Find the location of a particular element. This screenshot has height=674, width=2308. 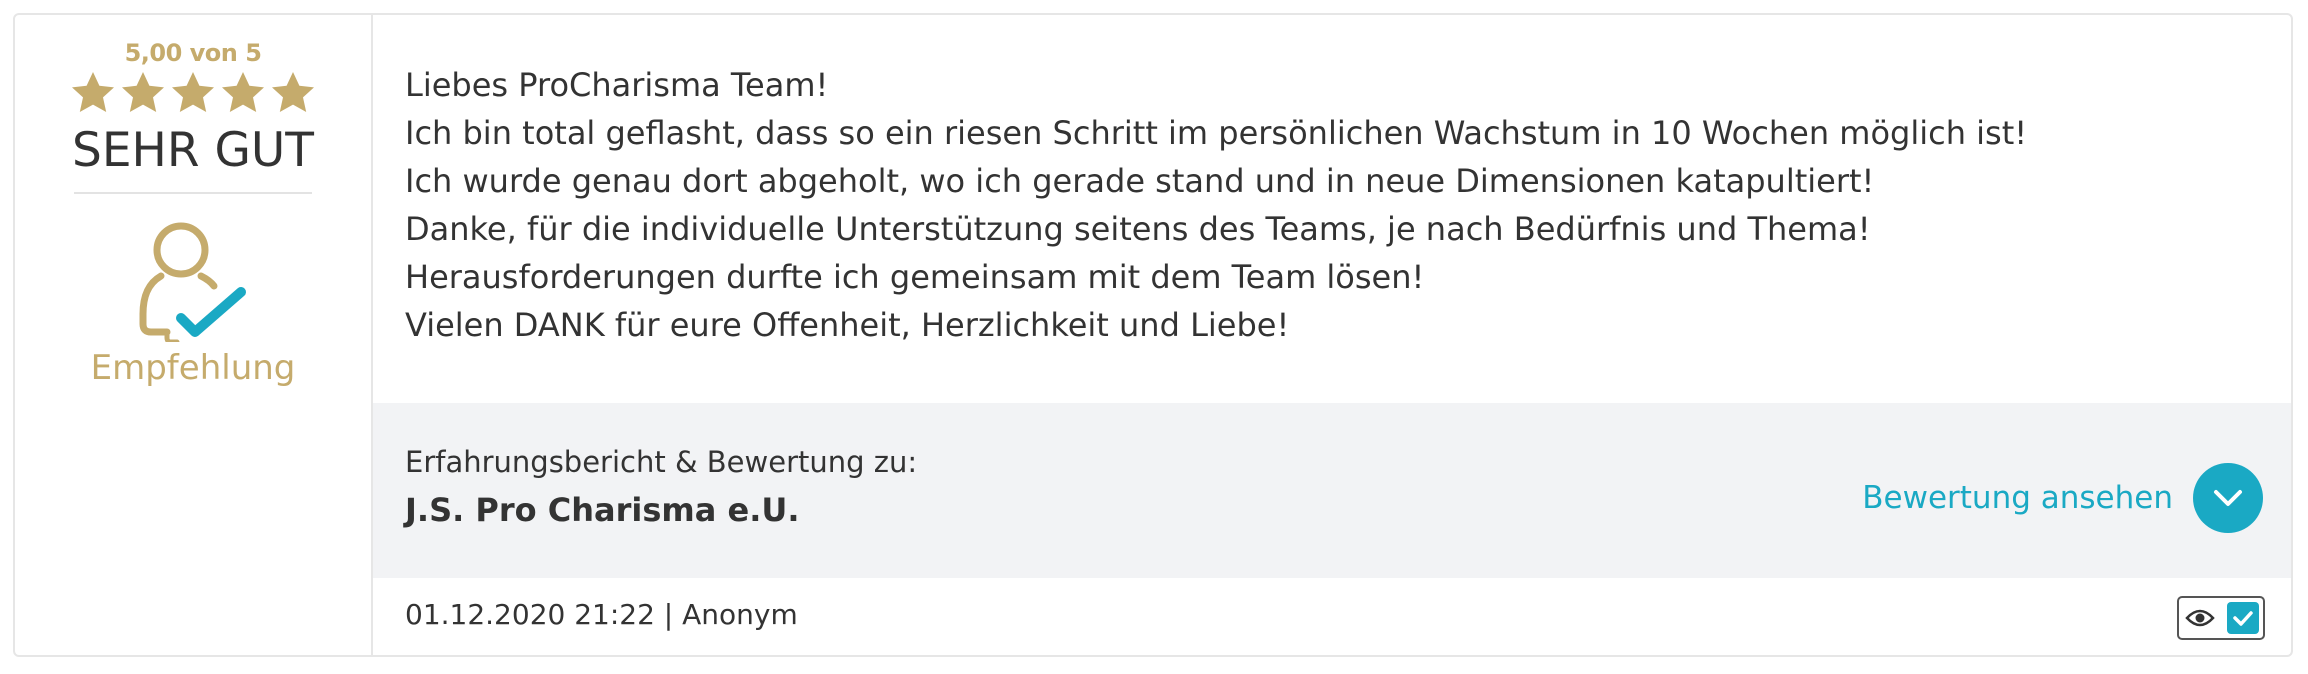

check-badge is located at coordinates (2243, 617).